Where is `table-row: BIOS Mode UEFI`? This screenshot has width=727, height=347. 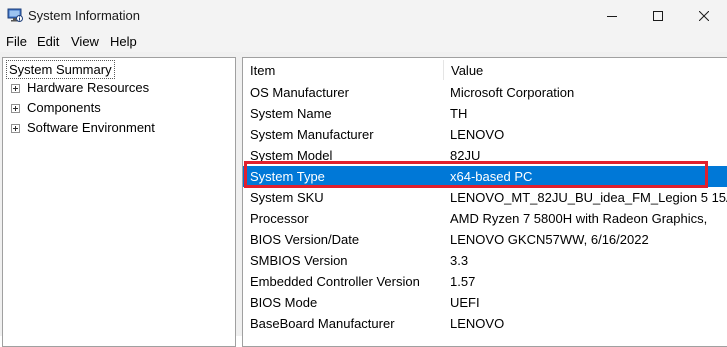 table-row: BIOS Mode UEFI is located at coordinates (485, 302).